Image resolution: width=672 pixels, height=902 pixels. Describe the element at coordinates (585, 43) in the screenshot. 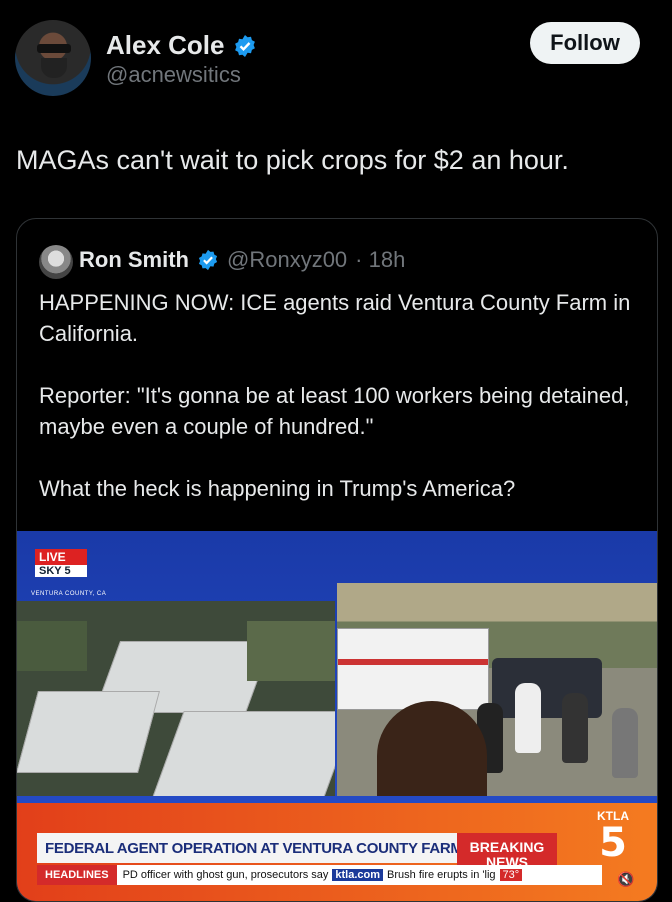

I see `follow-button: Follow` at that location.